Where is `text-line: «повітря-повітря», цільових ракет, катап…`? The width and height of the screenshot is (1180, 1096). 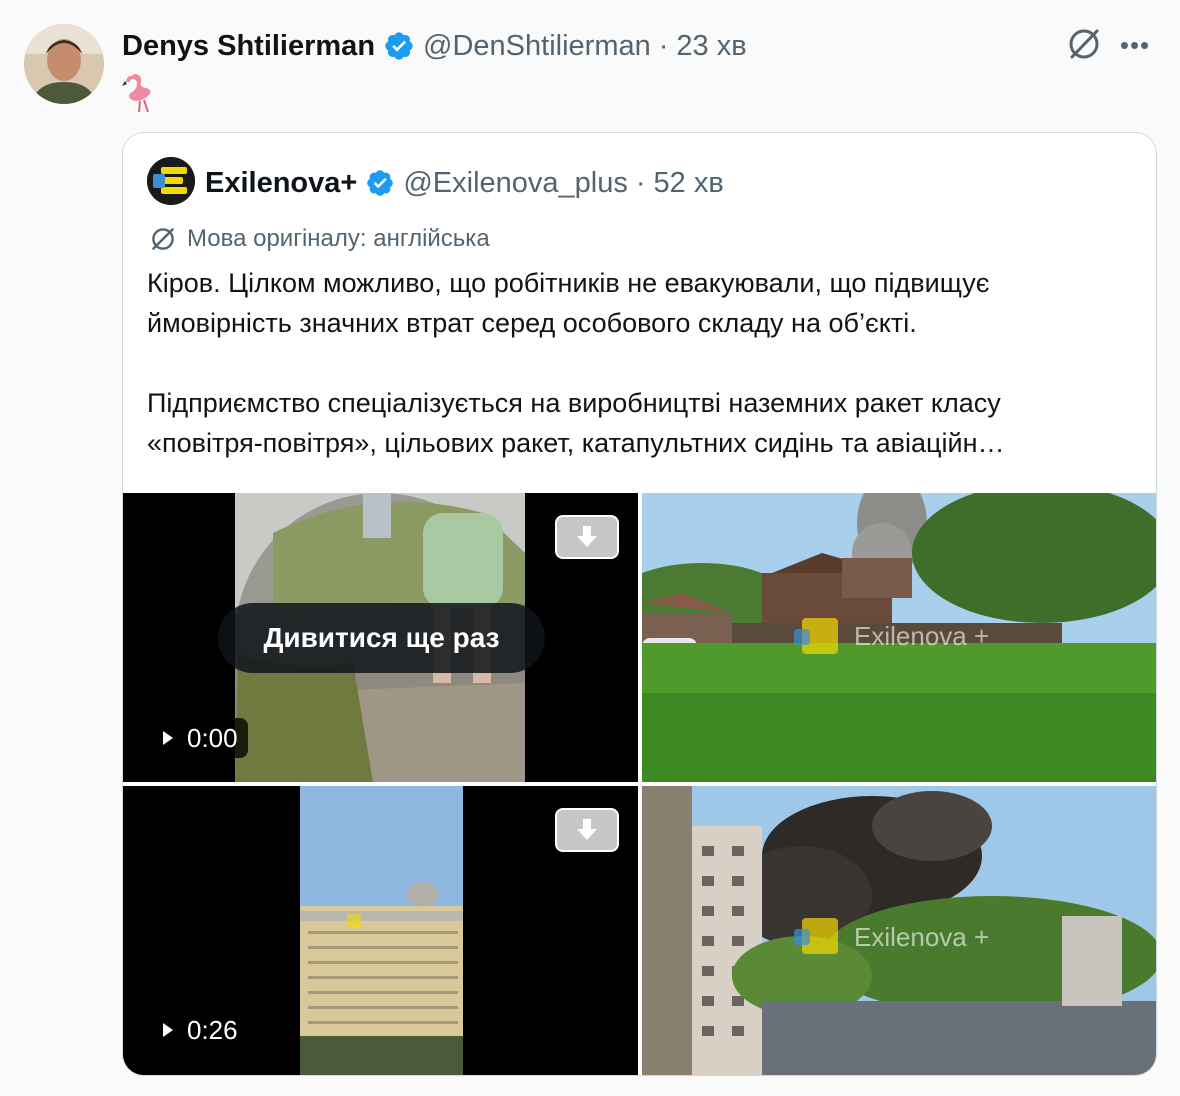
text-line: «повітря-повітря», цільових ракет, катап… is located at coordinates (576, 443).